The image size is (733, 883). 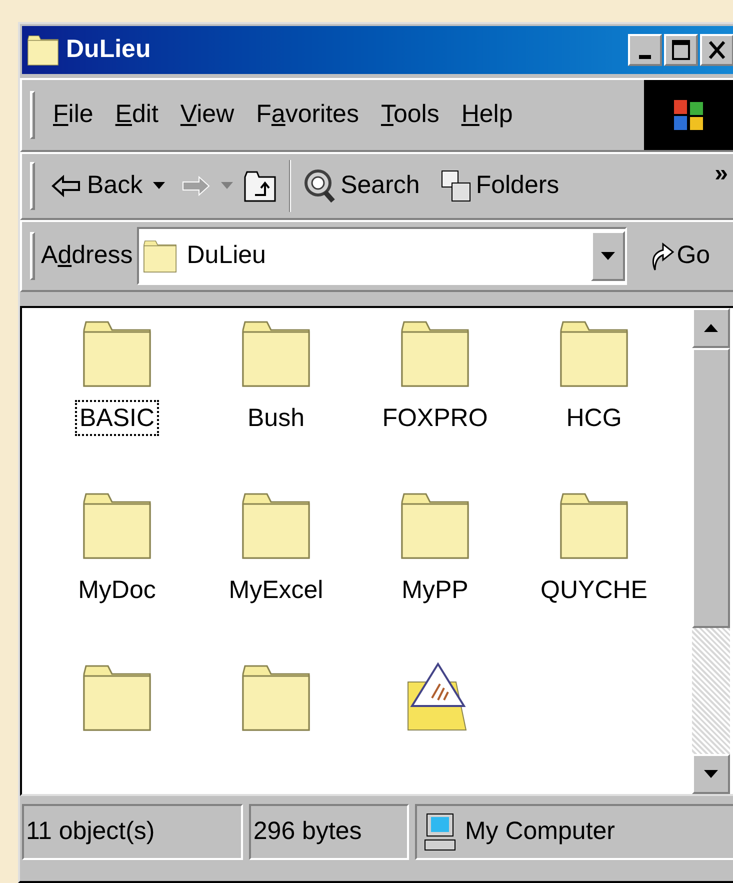 I want to click on menu-item: Edit, so click(x=136, y=115).